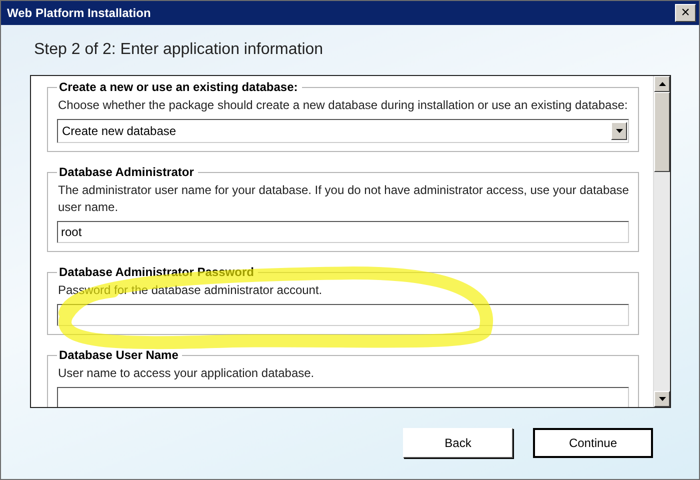 The image size is (700, 480). What do you see at coordinates (79, 13) in the screenshot?
I see `window-title: Web Platform Installation` at bounding box center [79, 13].